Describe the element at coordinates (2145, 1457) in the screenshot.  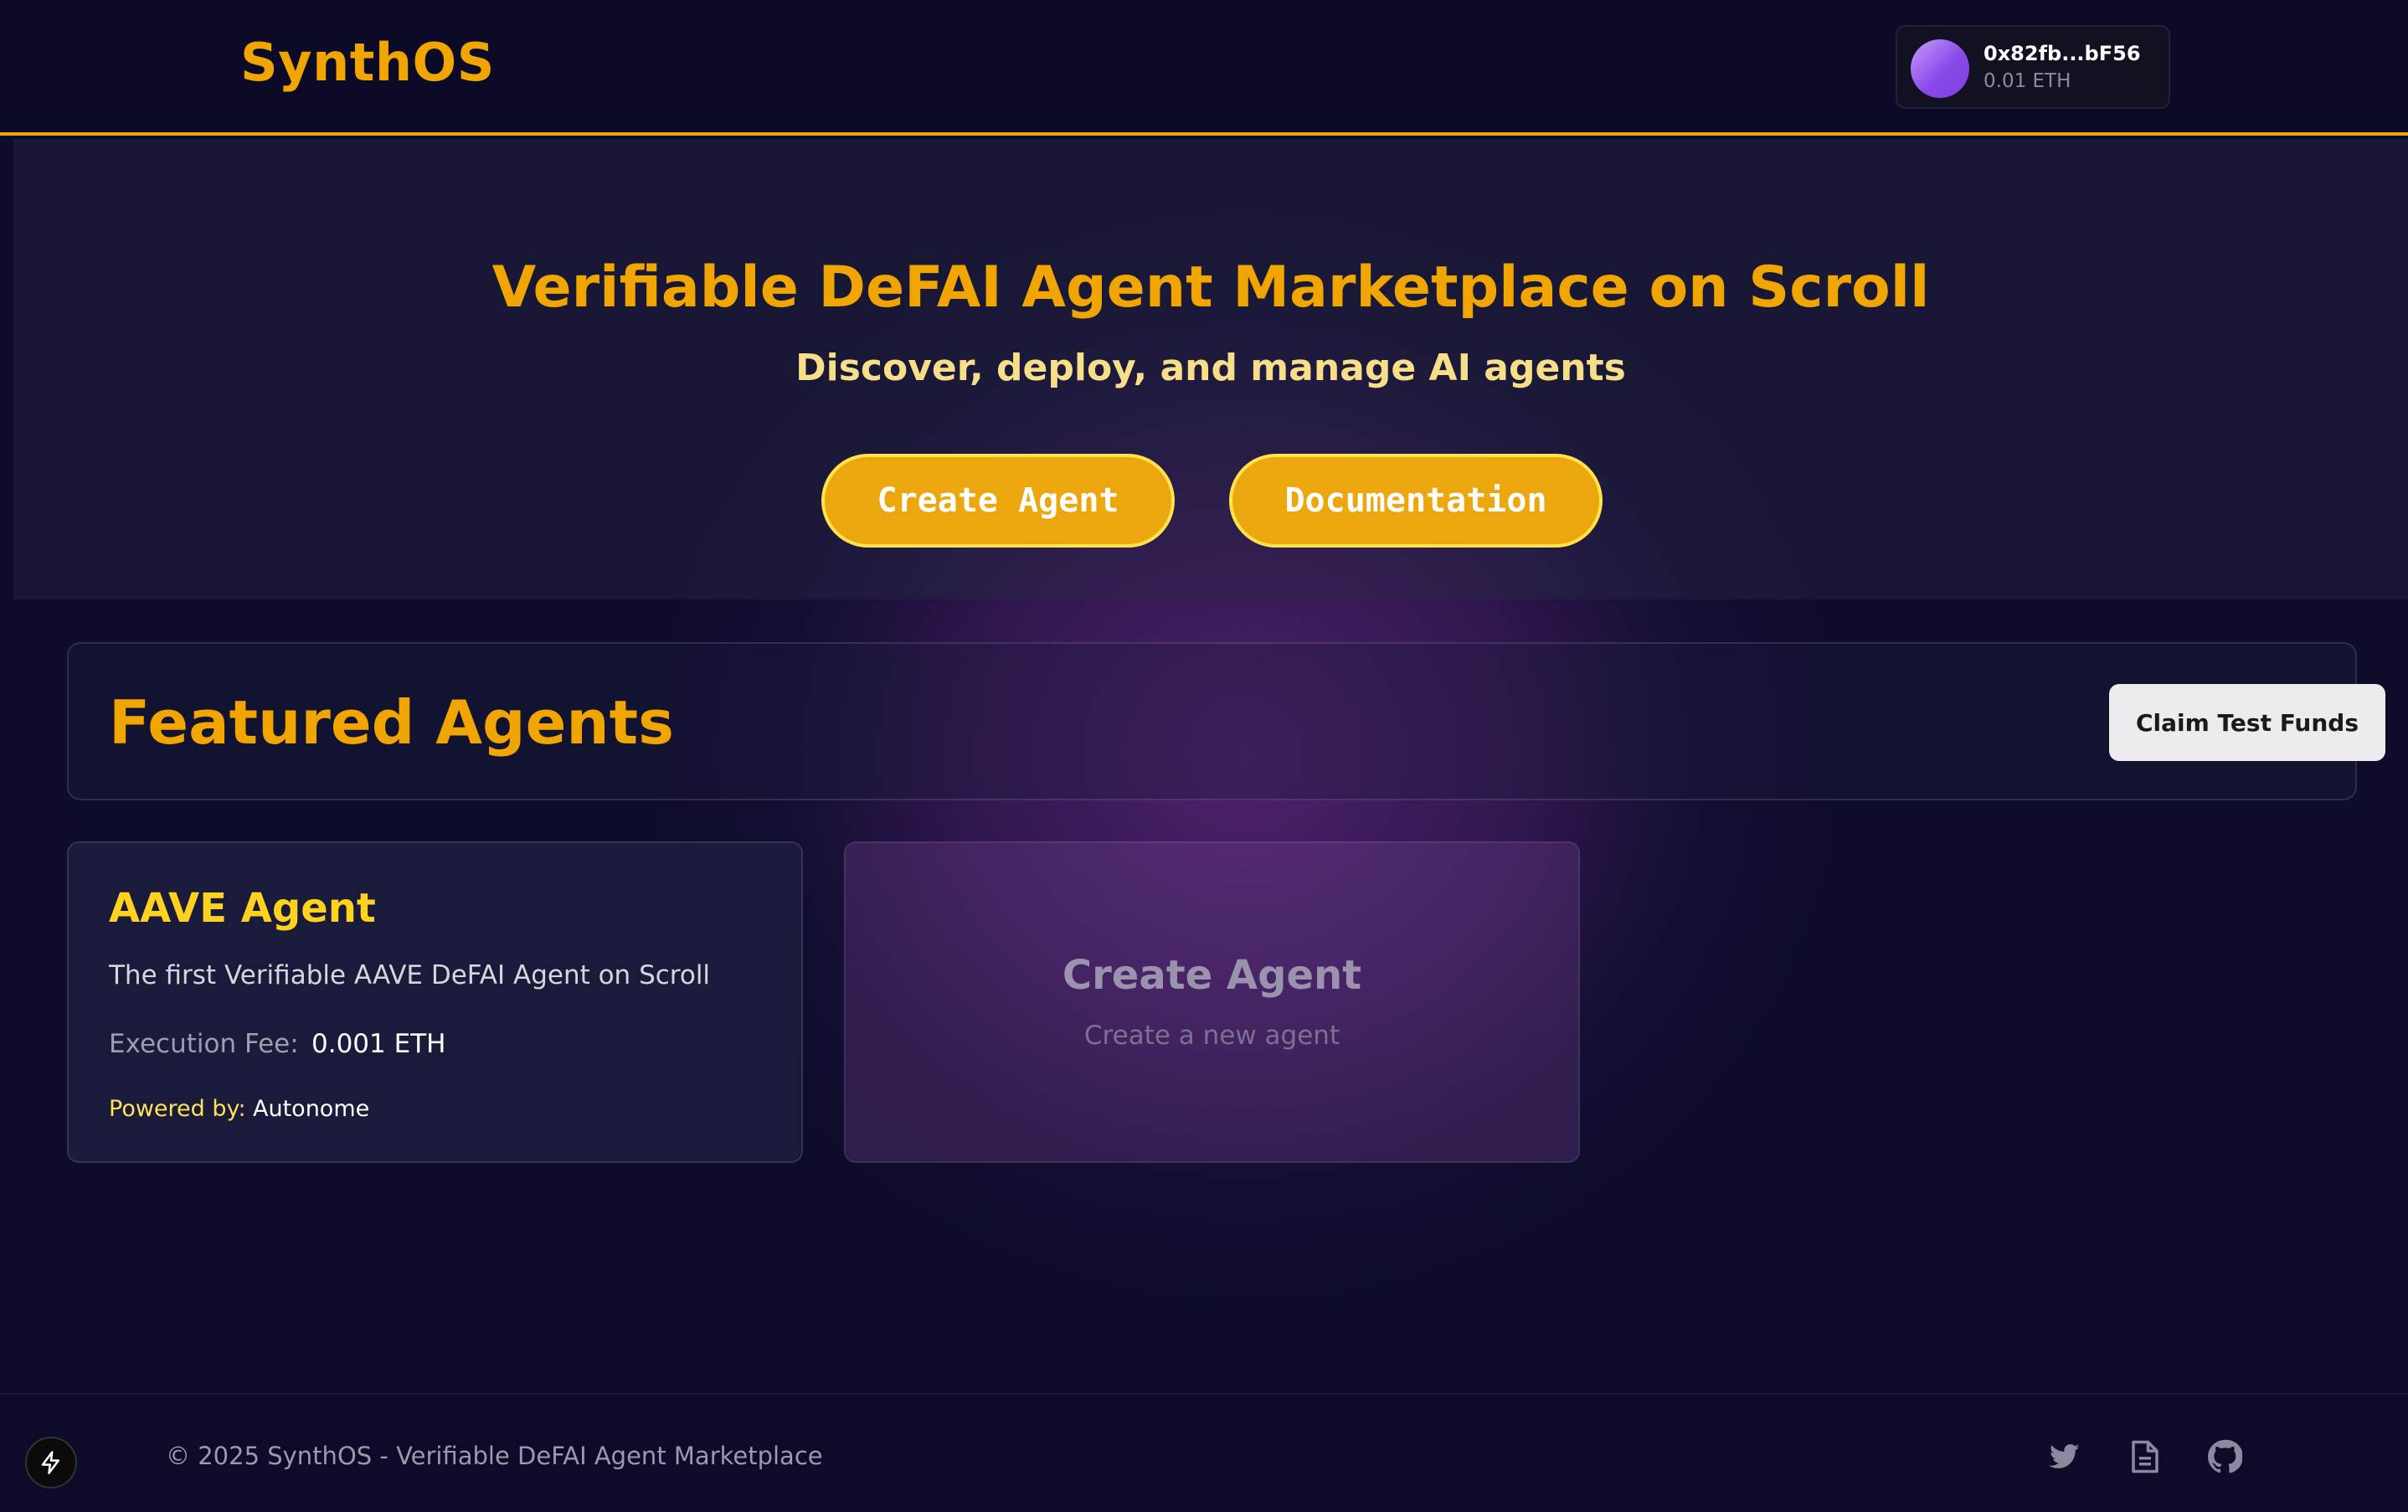
I see `document-icon` at that location.